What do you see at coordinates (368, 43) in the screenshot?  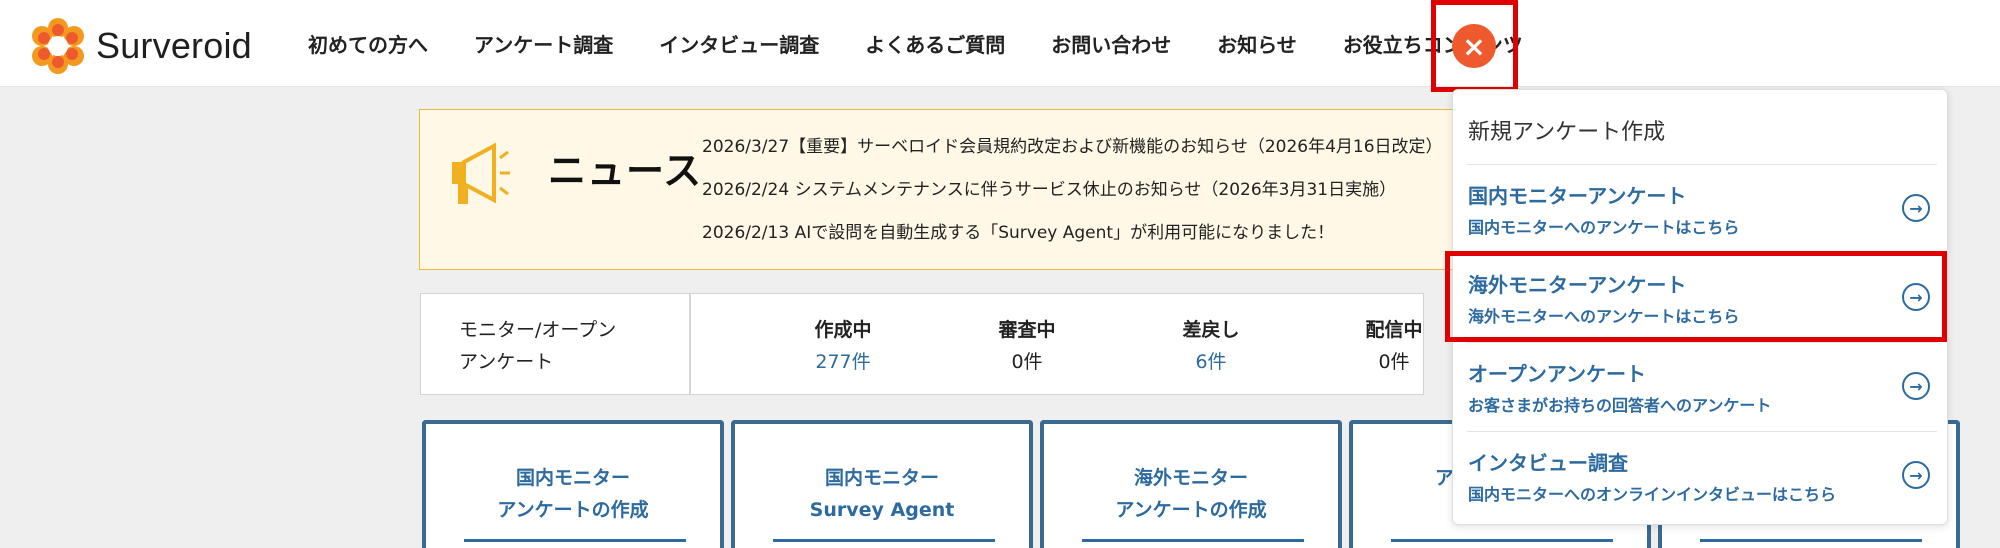 I see `nav-item-beginners: 初めての方へ` at bounding box center [368, 43].